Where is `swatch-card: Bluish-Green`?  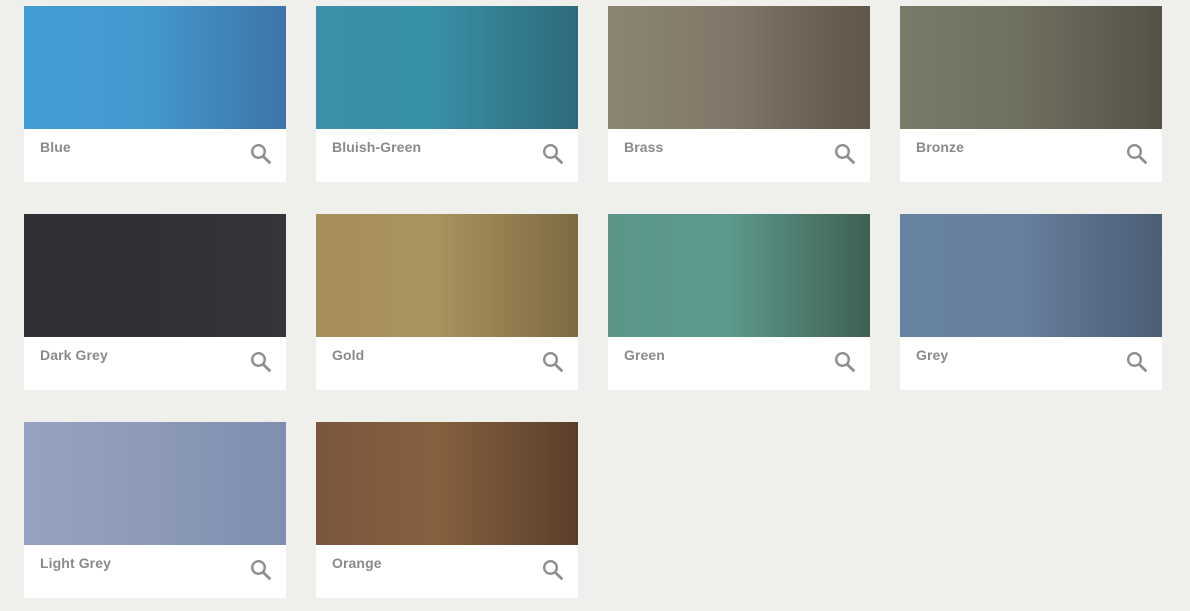 swatch-card: Bluish-Green is located at coordinates (447, 94).